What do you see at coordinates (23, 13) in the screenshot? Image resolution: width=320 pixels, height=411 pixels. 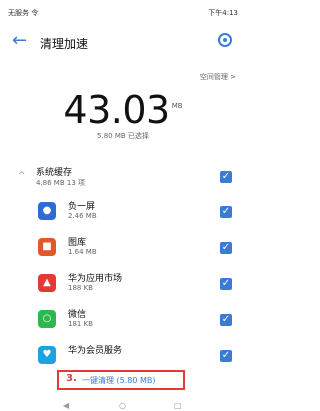 I see `carrier-text: 无服务 令` at bounding box center [23, 13].